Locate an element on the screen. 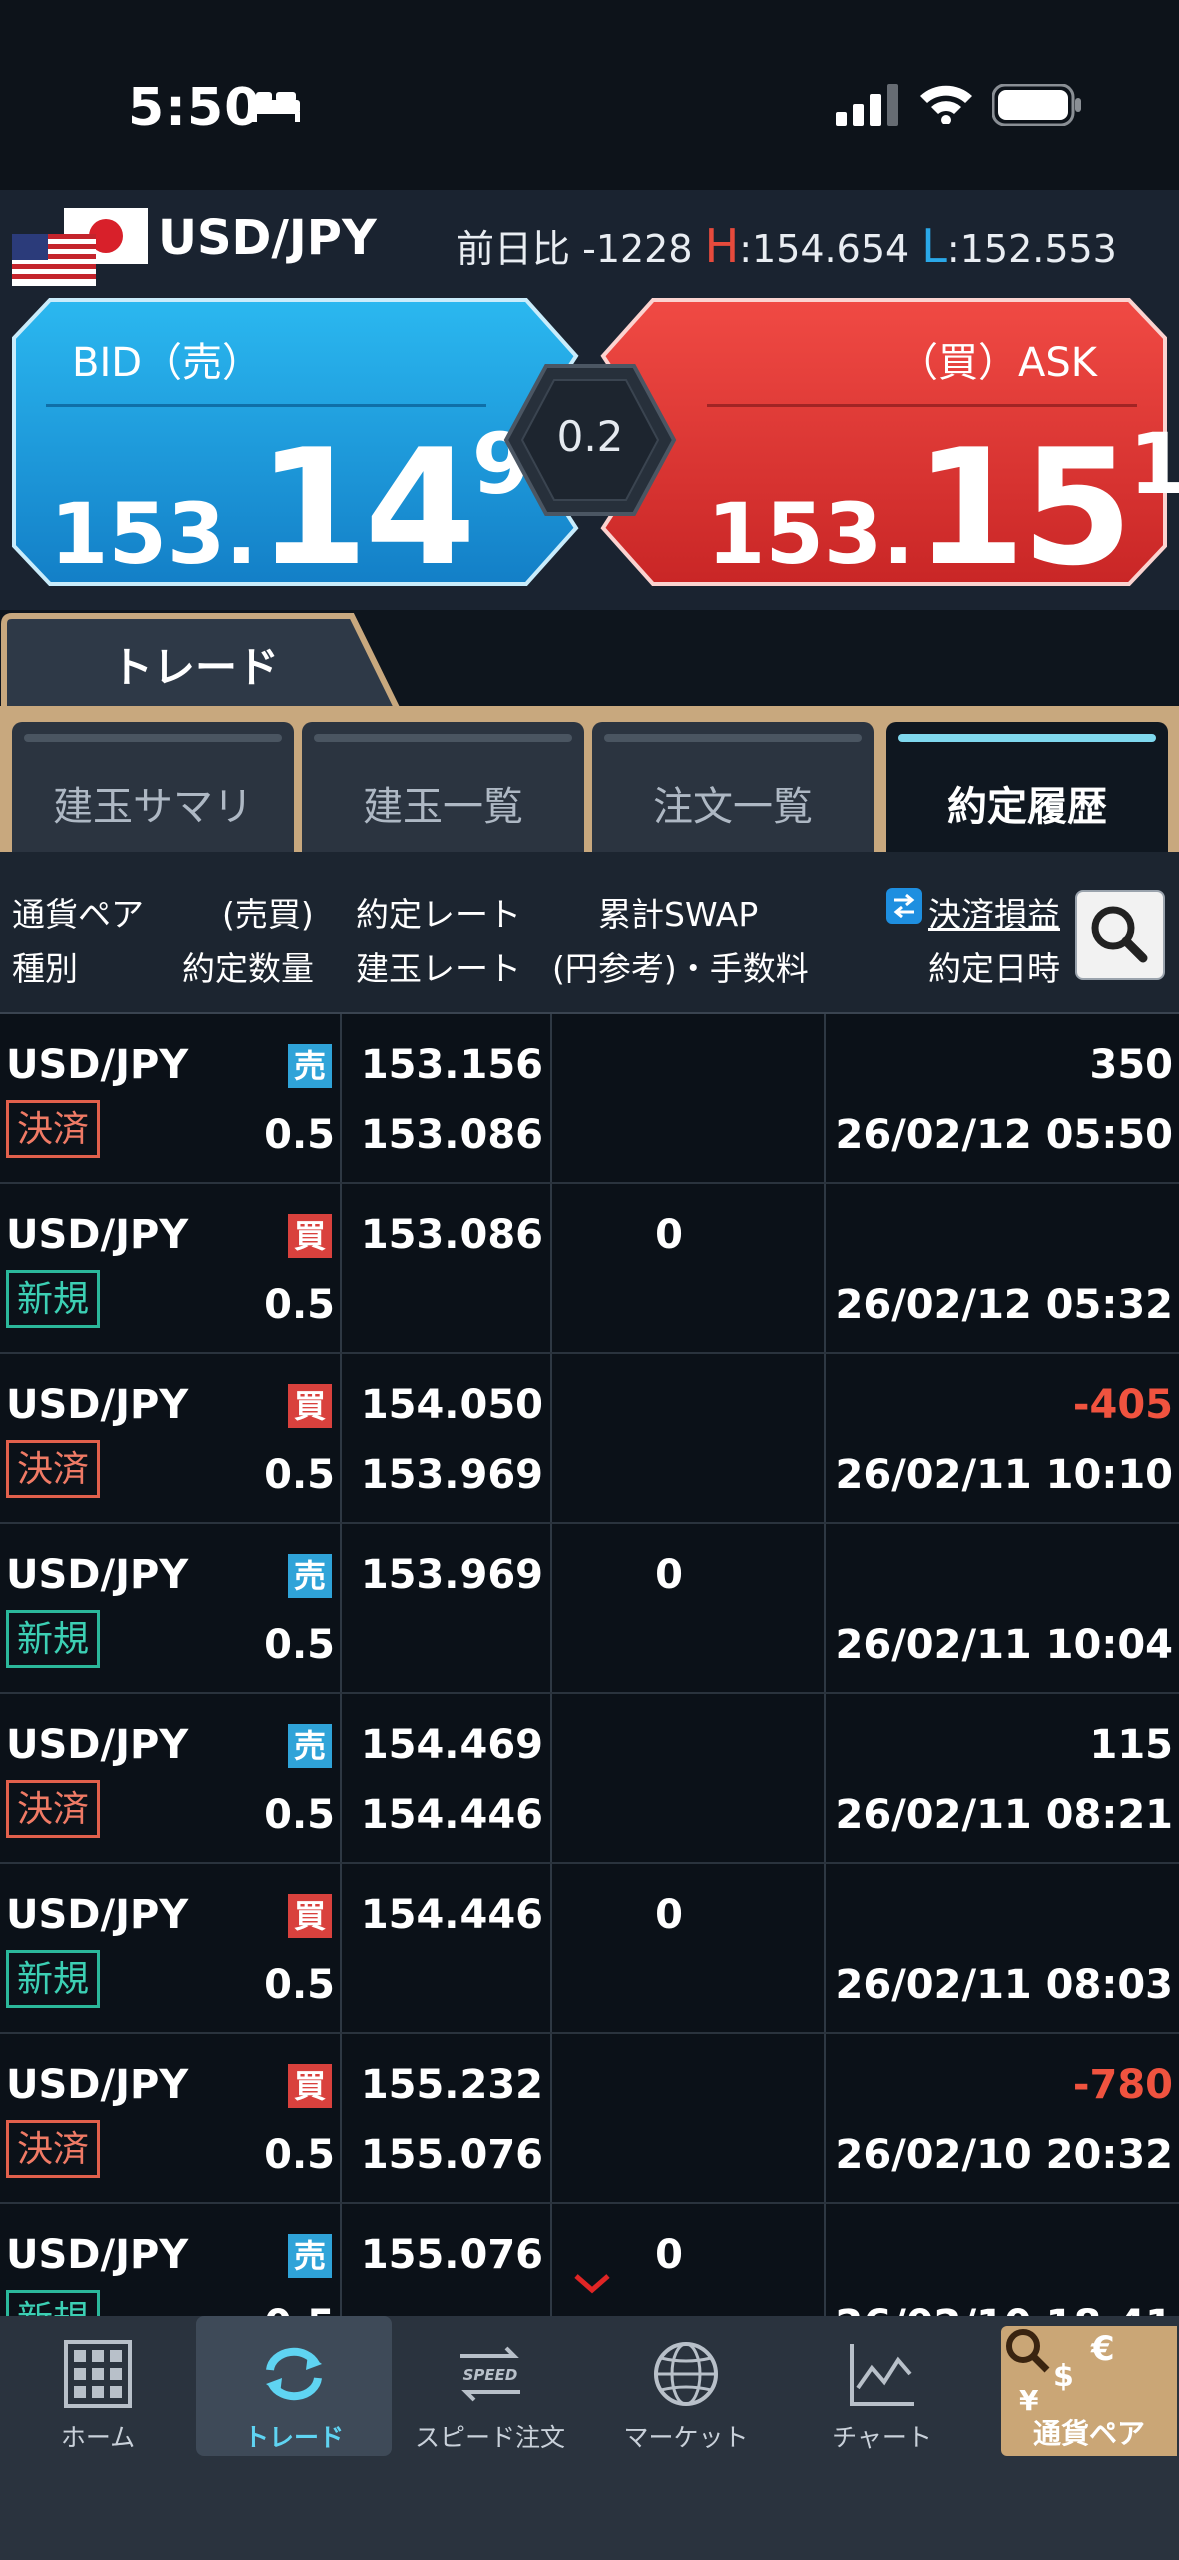  row-exec-rate: 154.469 is located at coordinates (451, 1745).